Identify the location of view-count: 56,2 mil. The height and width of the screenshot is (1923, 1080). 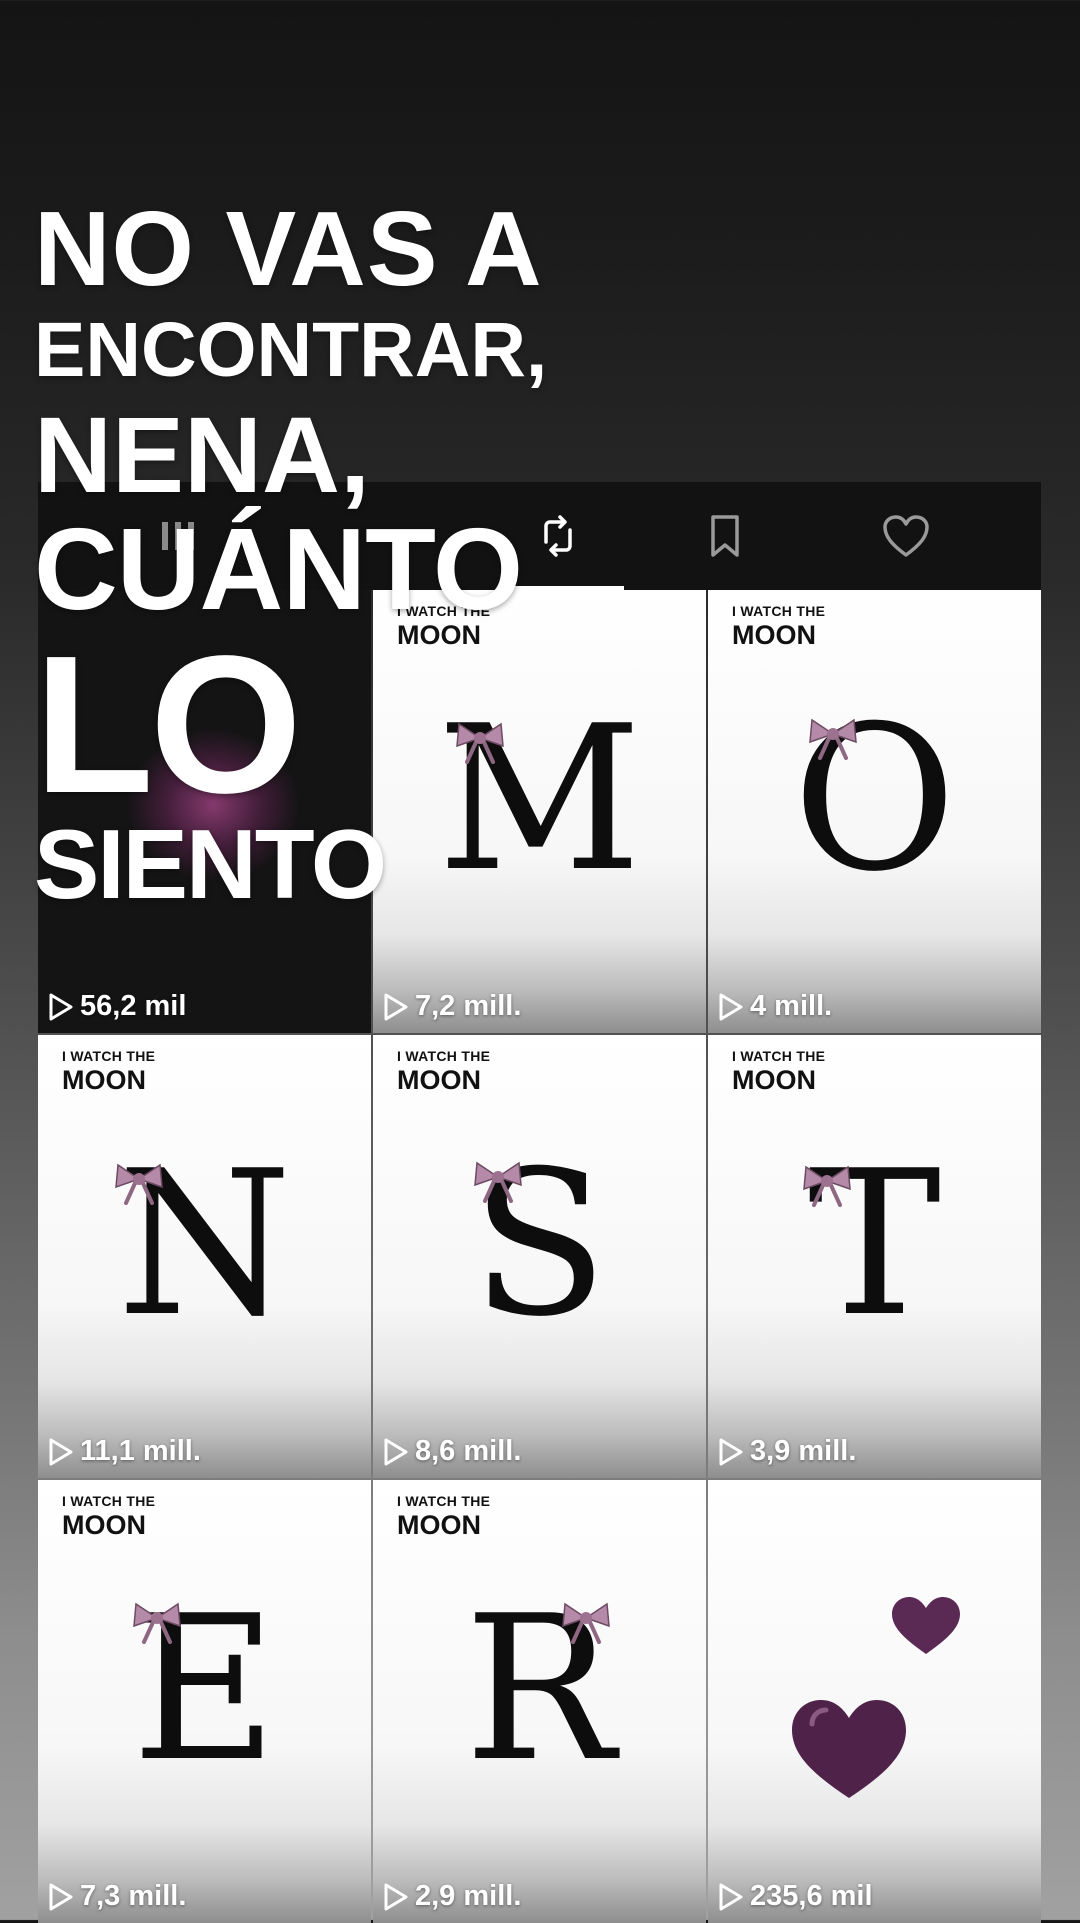
(115, 1006).